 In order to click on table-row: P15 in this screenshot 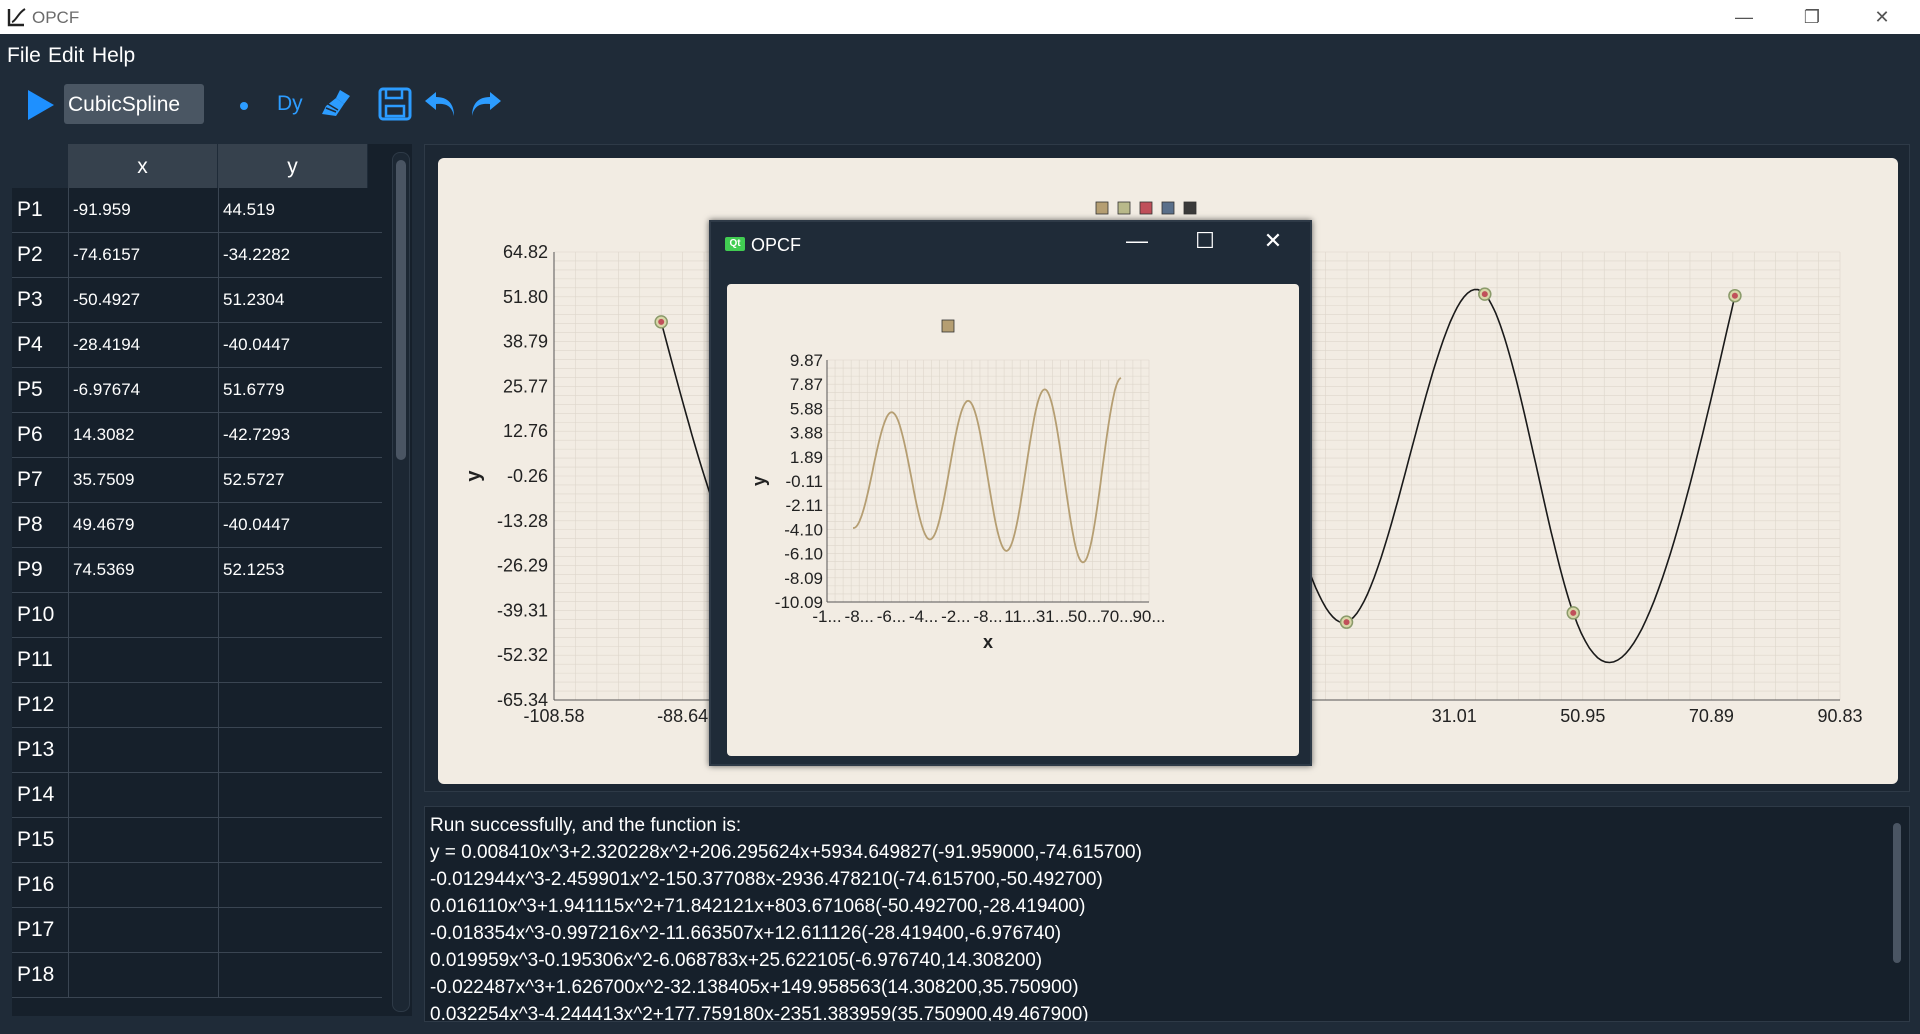, I will do `click(197, 840)`.